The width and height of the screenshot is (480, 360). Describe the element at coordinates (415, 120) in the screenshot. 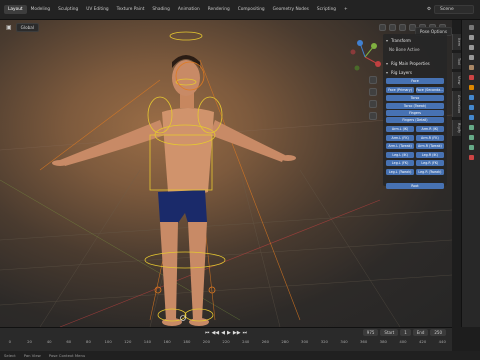

I see `layer-fingers-detail-button: Fingers (Detail)` at that location.